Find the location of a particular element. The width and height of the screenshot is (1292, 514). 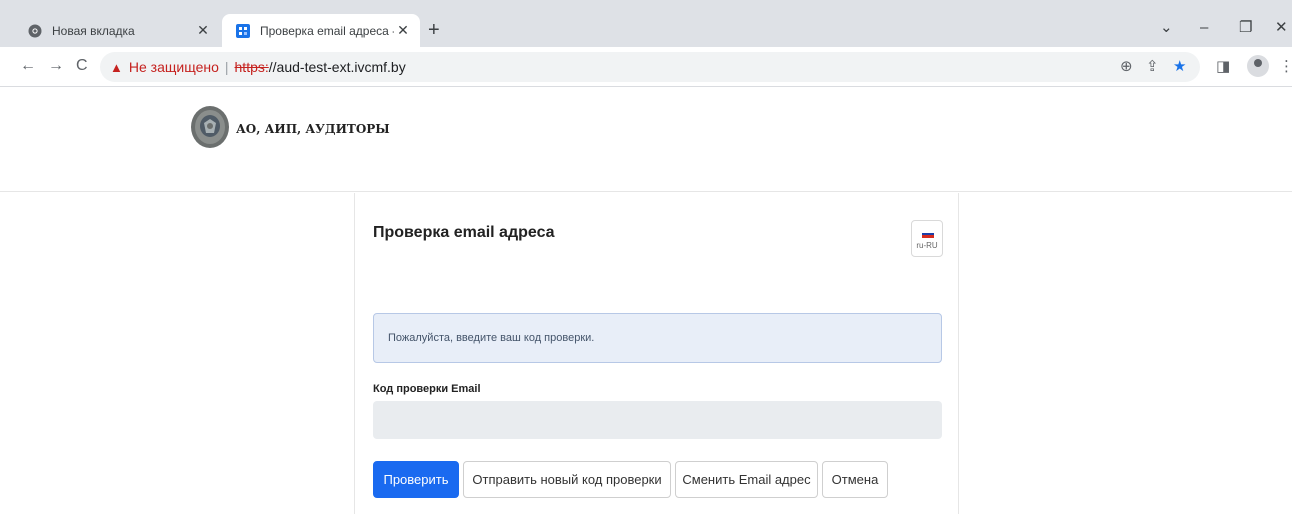

minimize-icon: – is located at coordinates (1204, 28).